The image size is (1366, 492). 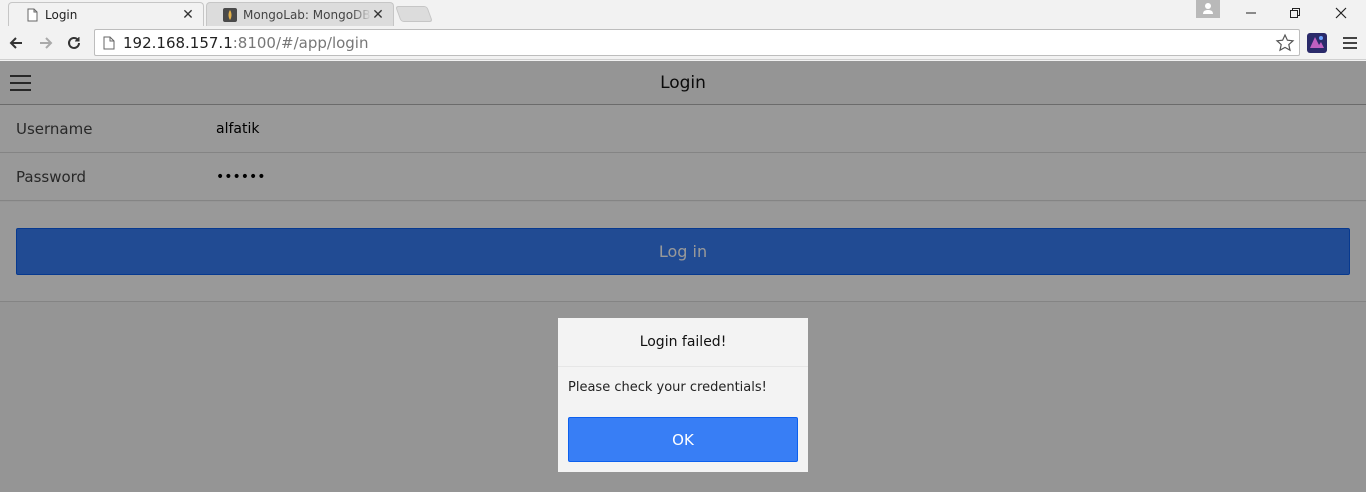 What do you see at coordinates (1341, 13) in the screenshot?
I see `close-window-icon` at bounding box center [1341, 13].